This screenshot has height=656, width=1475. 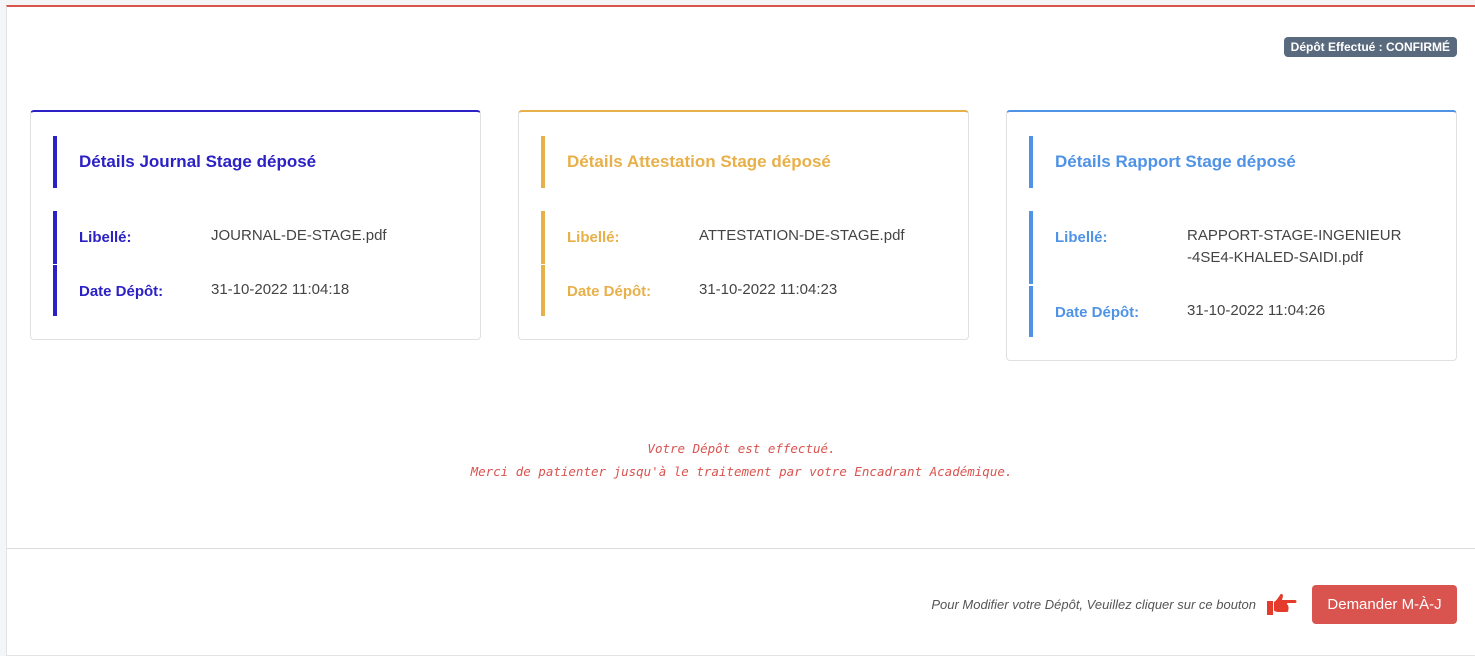 I want to click on journal-libelle-value: JOURNAL-DE-STAGE.pdf, so click(x=299, y=235).